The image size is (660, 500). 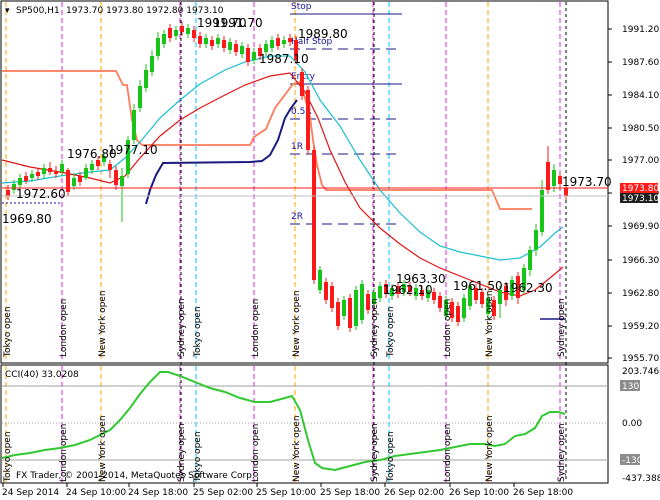 What do you see at coordinates (479, 493) in the screenshot?
I see `time-tick-label: 26 Sep 10:00` at bounding box center [479, 493].